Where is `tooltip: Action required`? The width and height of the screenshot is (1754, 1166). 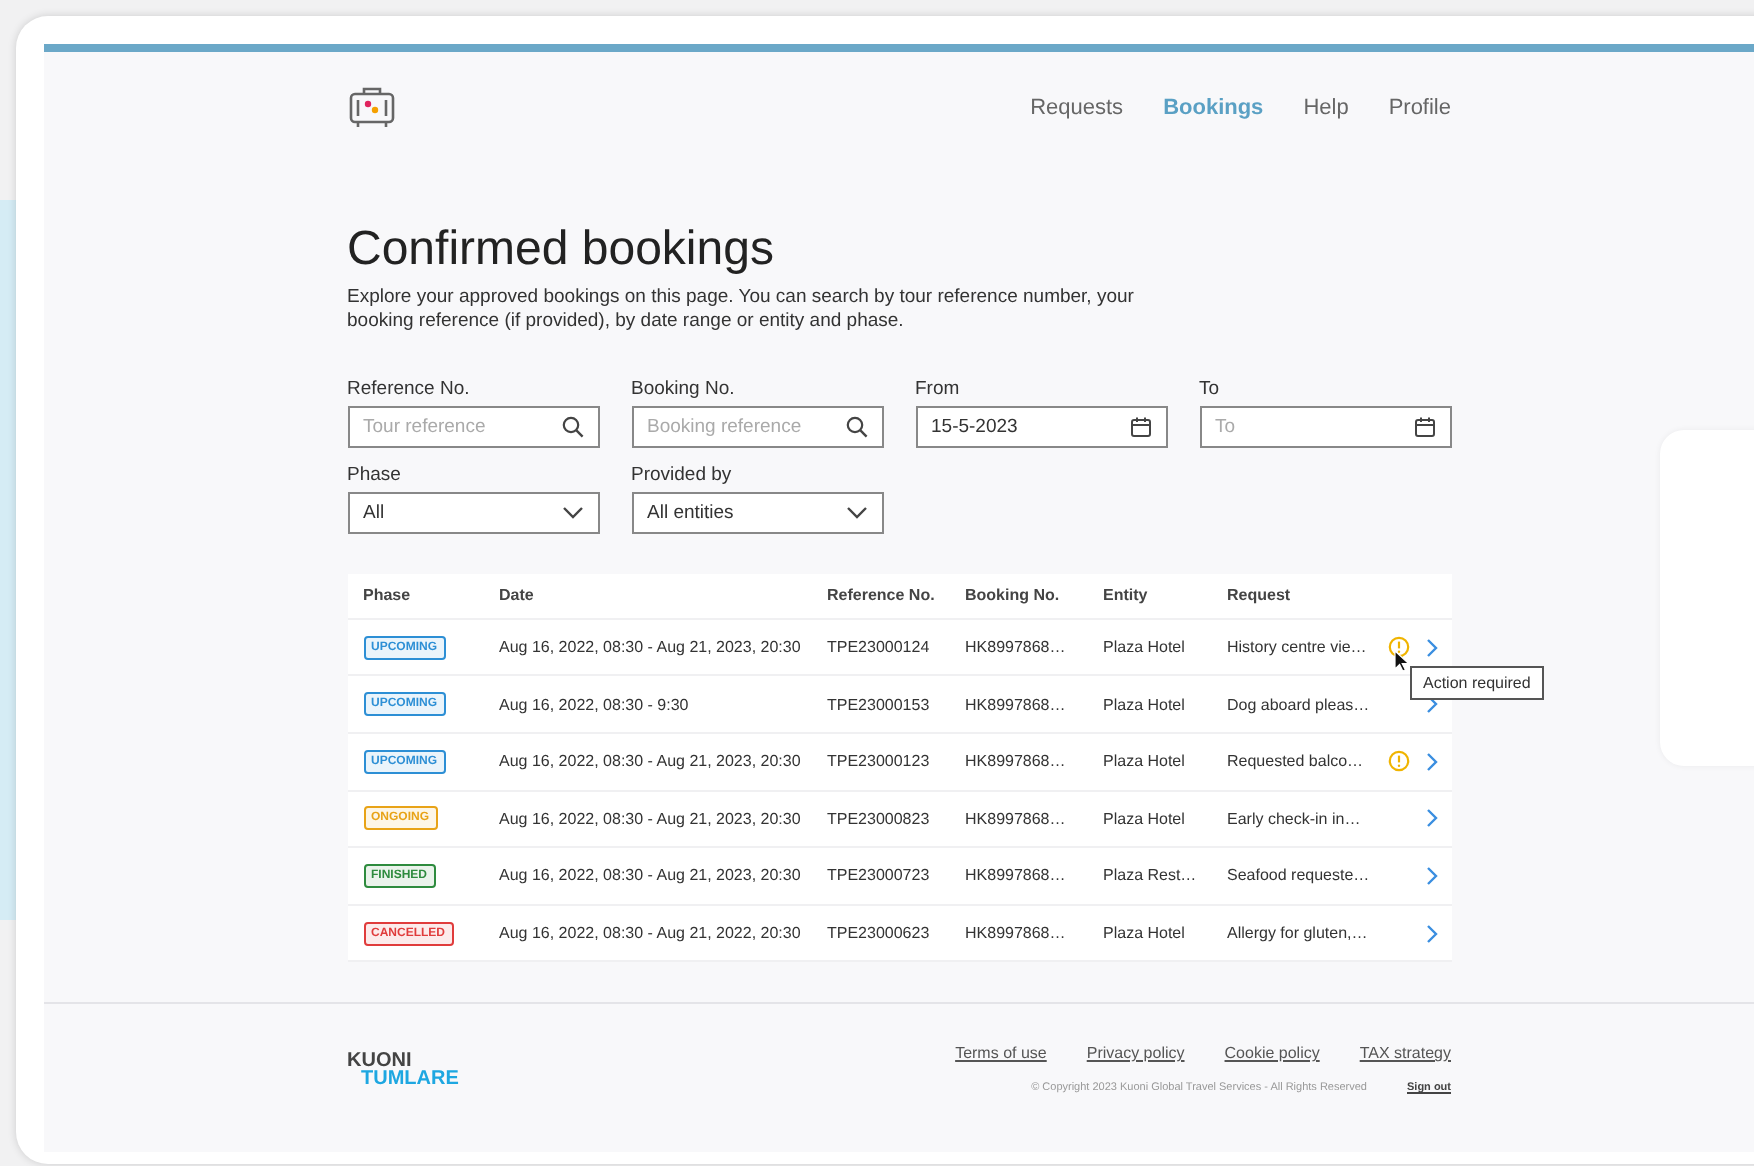
tooltip: Action required is located at coordinates (1477, 682).